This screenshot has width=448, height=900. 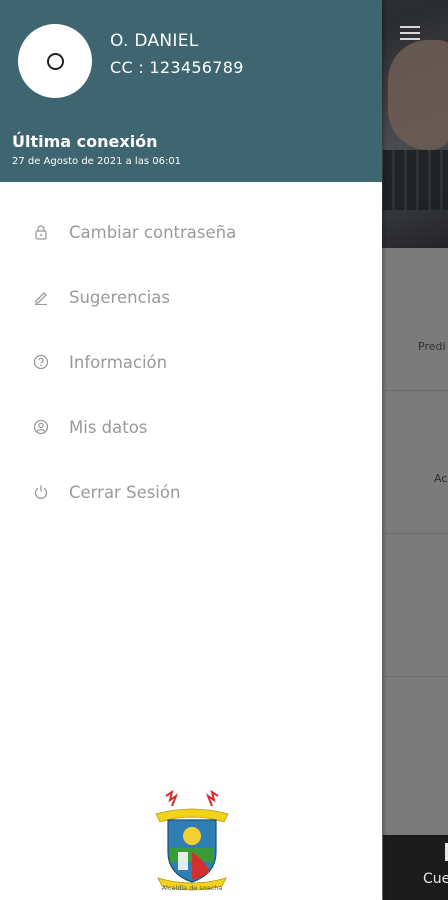 What do you see at coordinates (441, 478) in the screenshot?
I see `background-card-text: Ac` at bounding box center [441, 478].